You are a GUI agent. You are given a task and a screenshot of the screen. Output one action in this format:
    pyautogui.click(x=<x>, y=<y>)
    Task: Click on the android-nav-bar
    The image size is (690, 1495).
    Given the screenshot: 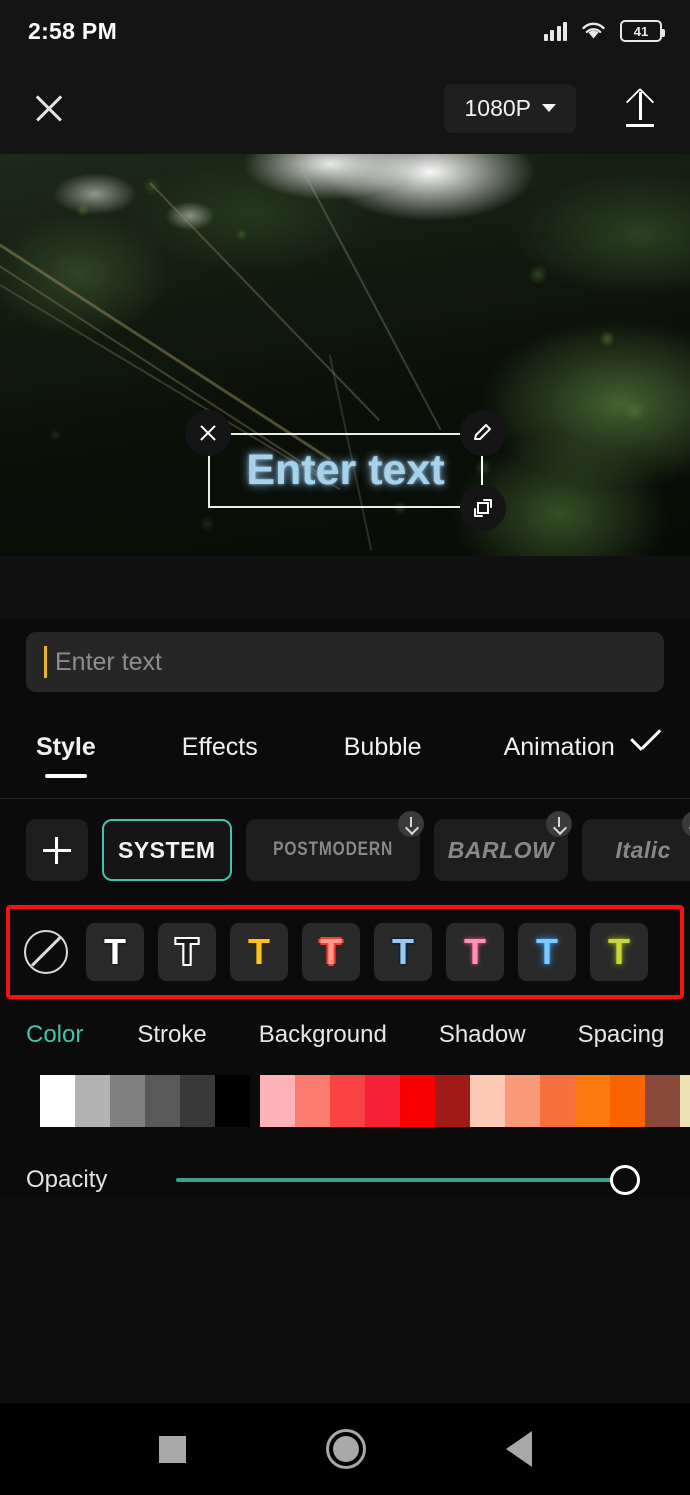 What is the action you would take?
    pyautogui.click(x=345, y=1449)
    